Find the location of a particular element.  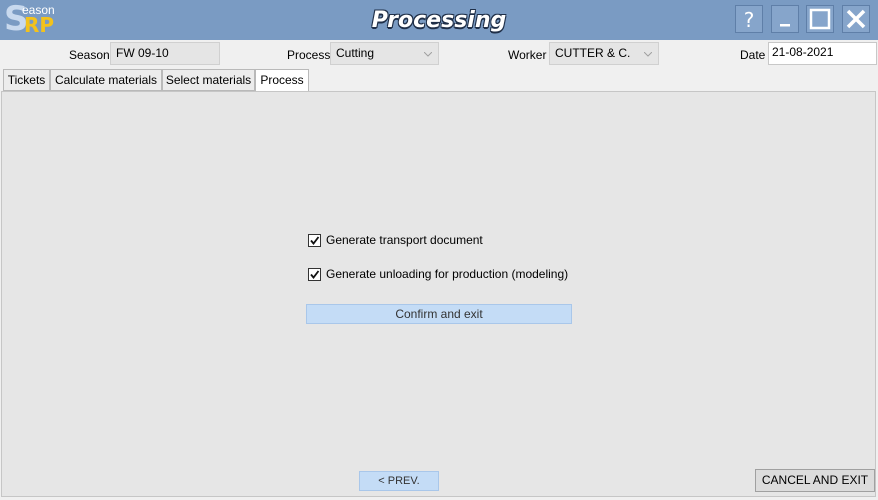

close-icon is located at coordinates (856, 19).